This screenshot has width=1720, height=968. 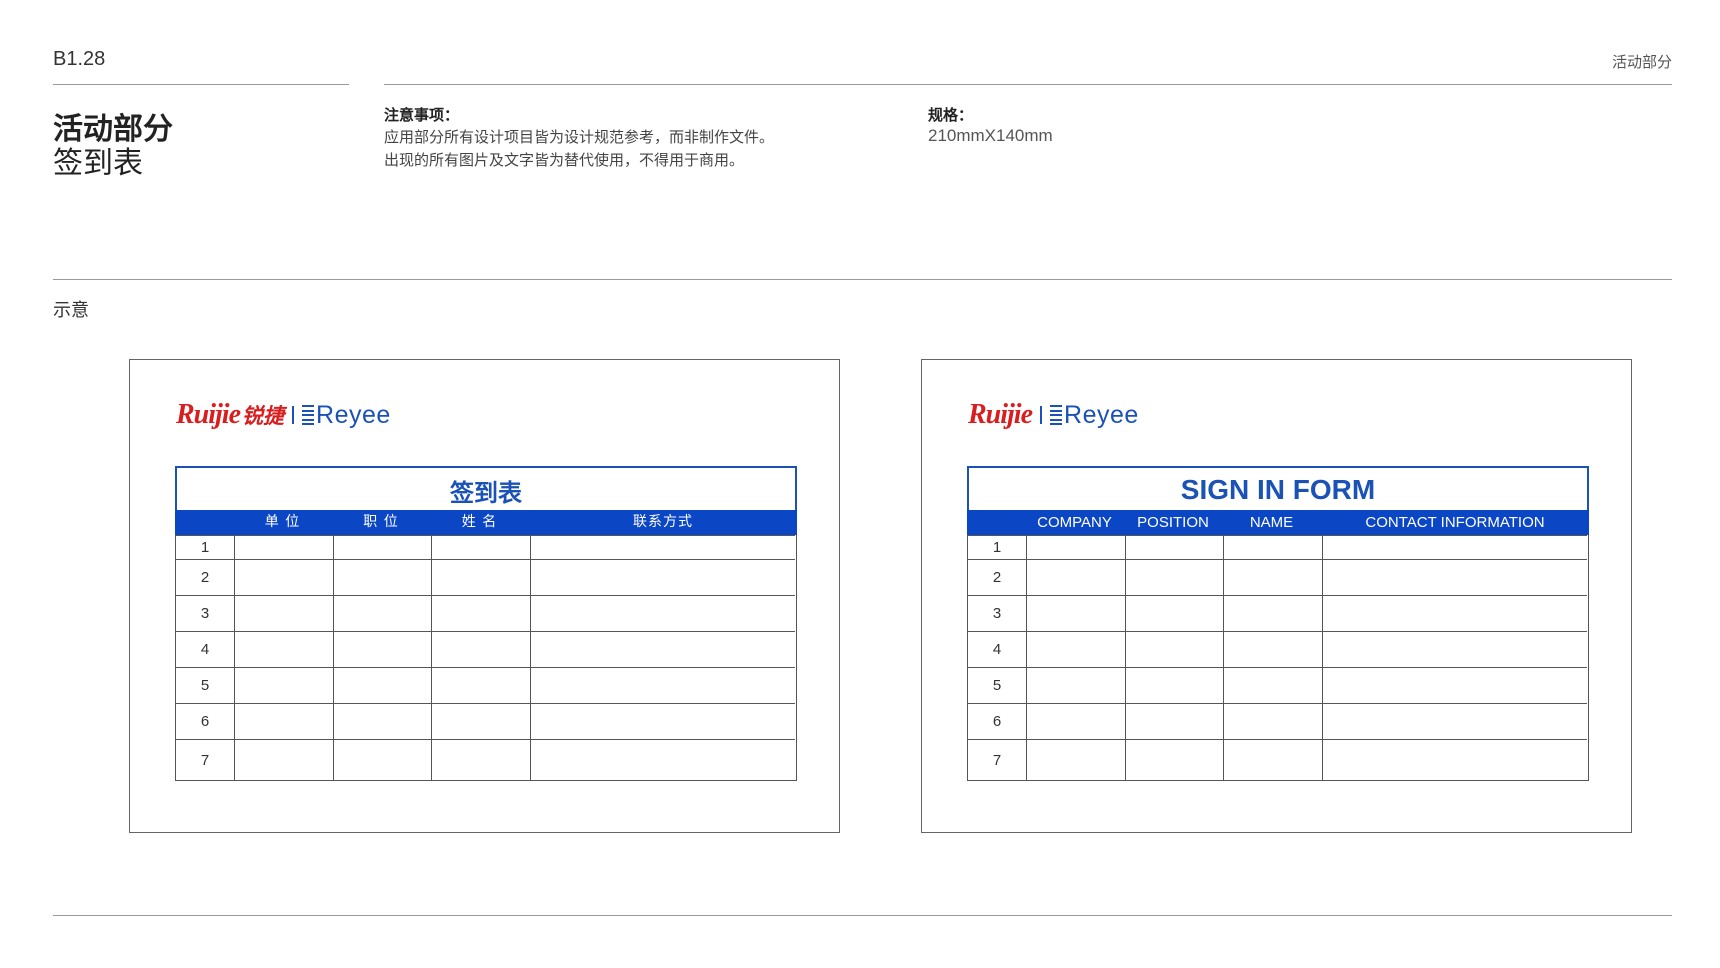 What do you see at coordinates (579, 137) in the screenshot?
I see `notes-line-1: 应用部分所有设计项目皆为设计规范参考，而非制作文件。` at bounding box center [579, 137].